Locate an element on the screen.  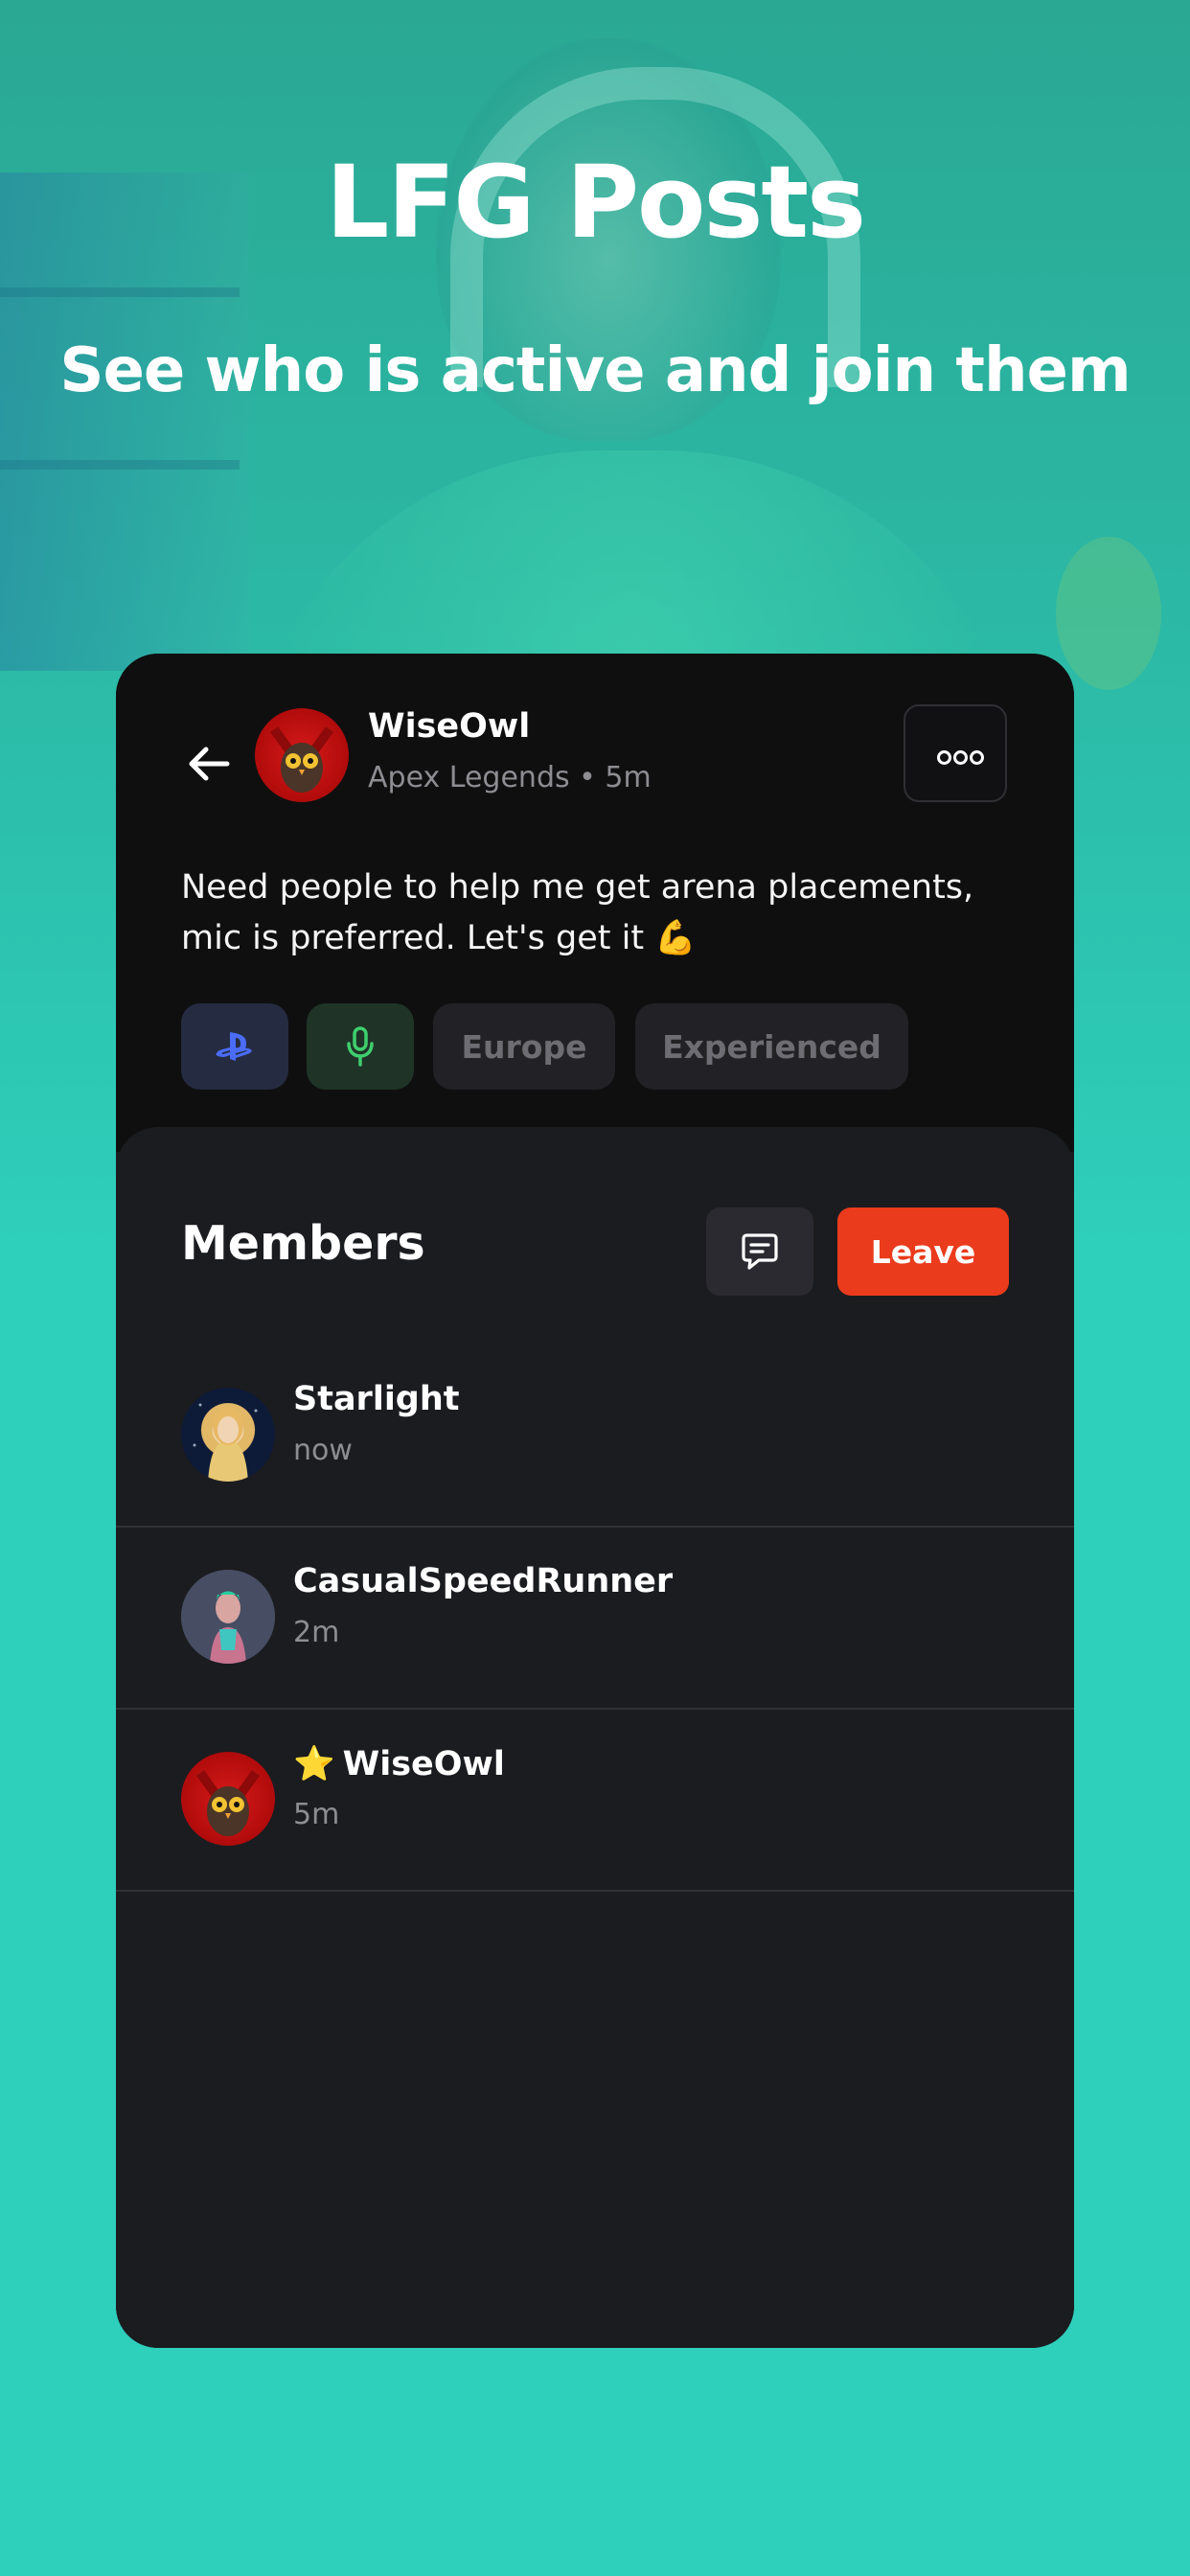
skill-tag: Experienced is located at coordinates (772, 1046).